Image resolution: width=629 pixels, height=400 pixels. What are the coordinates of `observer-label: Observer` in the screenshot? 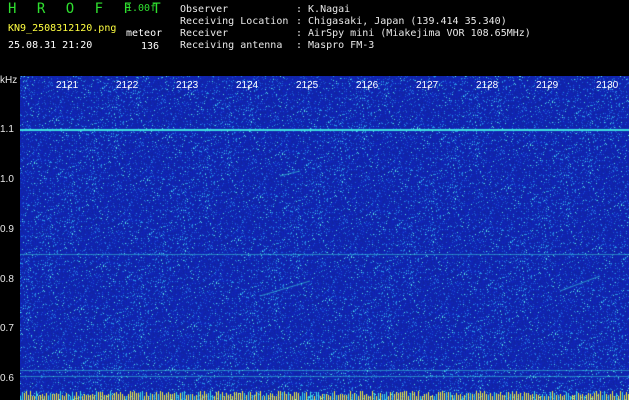 It's located at (204, 9).